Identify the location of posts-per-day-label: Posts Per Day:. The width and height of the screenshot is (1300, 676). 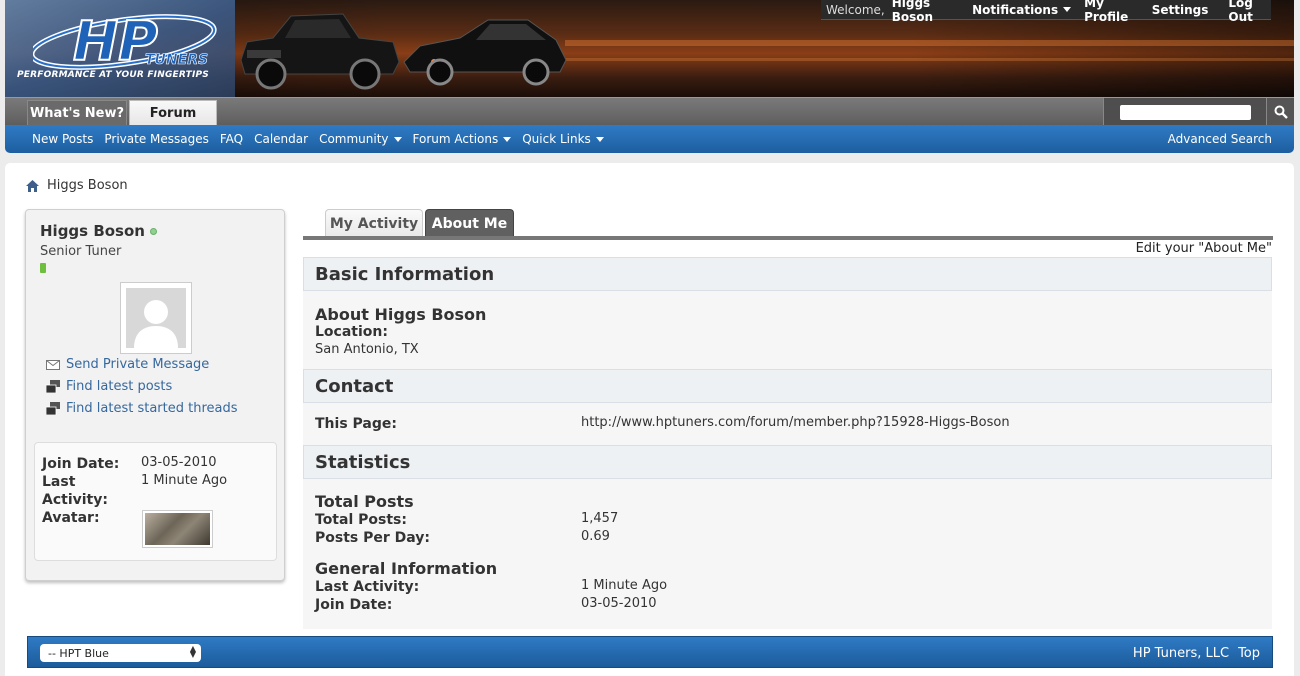
(373, 538).